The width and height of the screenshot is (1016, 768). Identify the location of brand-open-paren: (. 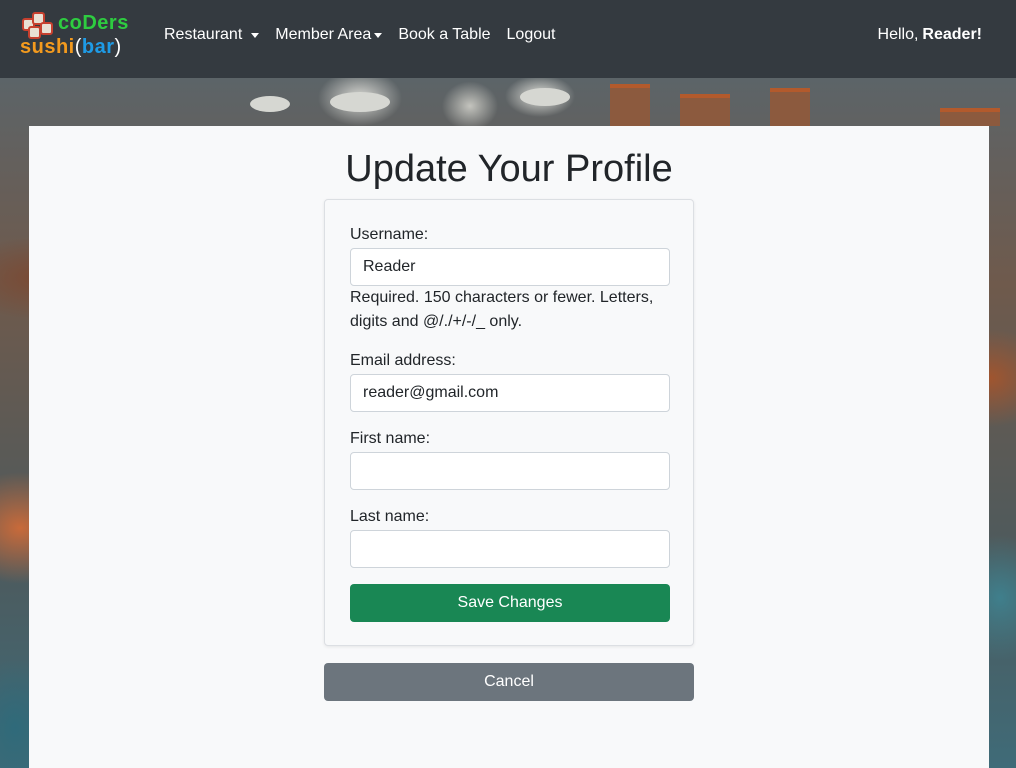
(78, 47).